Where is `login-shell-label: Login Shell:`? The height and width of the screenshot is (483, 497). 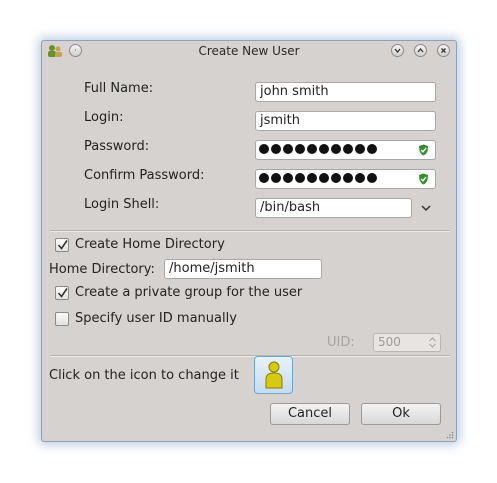
login-shell-label: Login Shell: is located at coordinates (122, 204).